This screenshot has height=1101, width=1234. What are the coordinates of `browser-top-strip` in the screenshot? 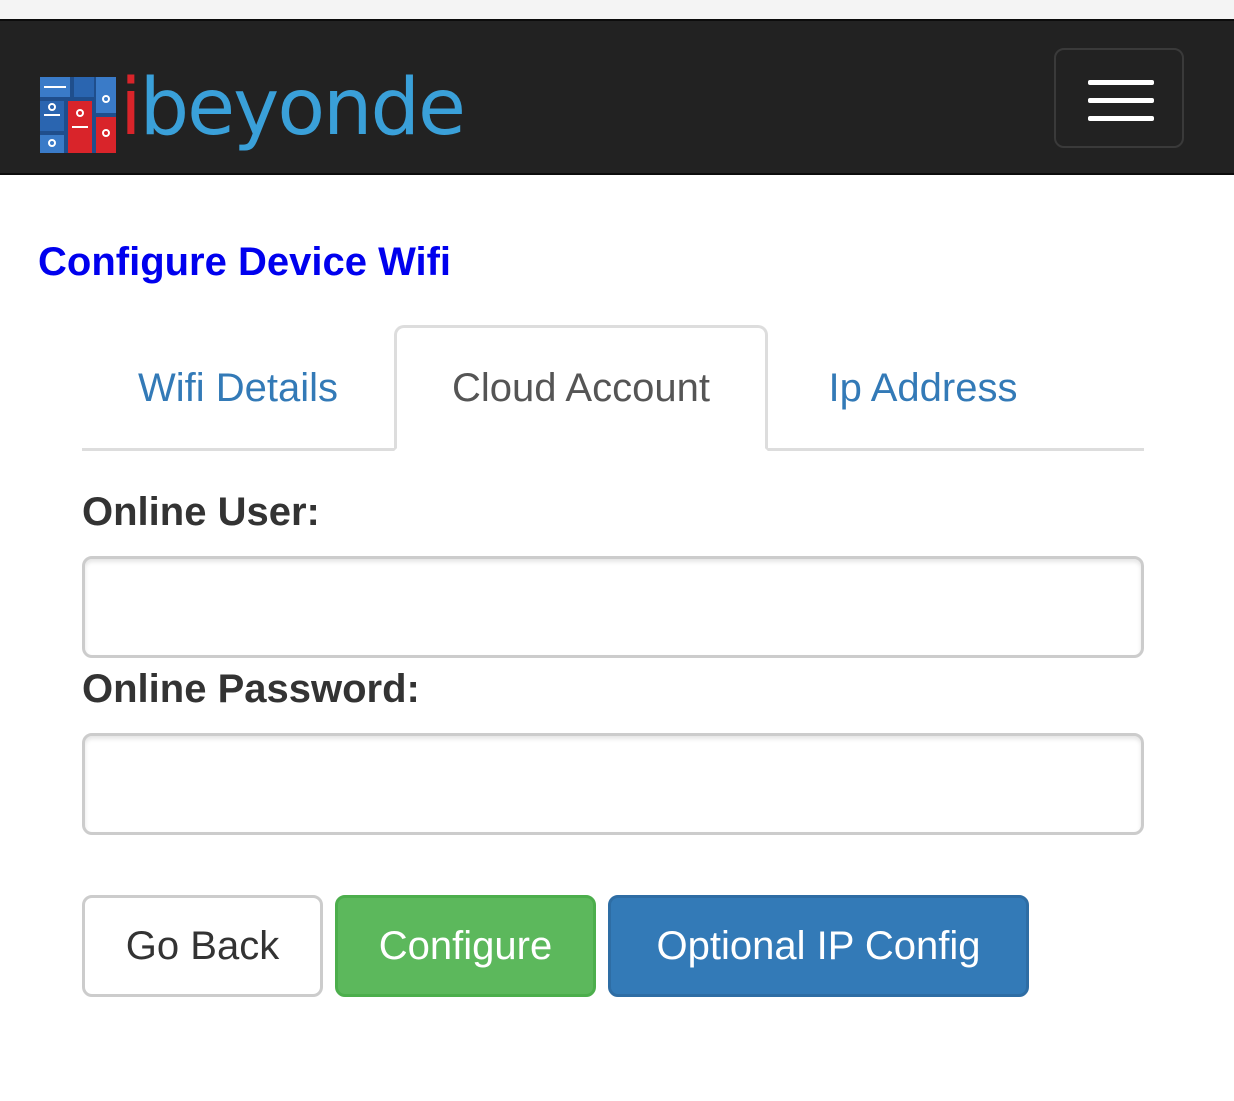 It's located at (617, 9).